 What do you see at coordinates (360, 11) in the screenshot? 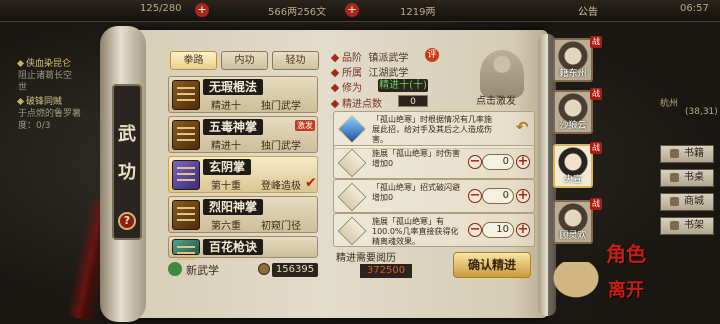
I see `top-status-bar: 125/280 + 566两256文 + 1219两 公告 06:57` at bounding box center [360, 11].